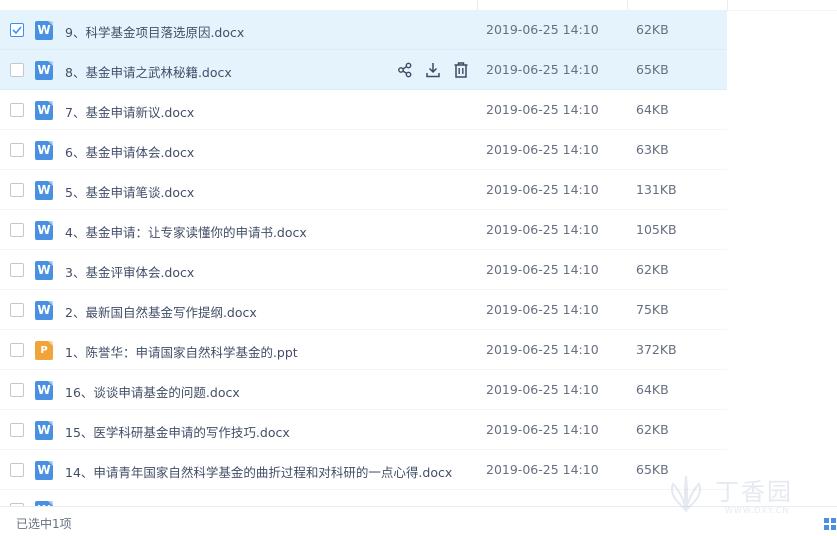  I want to click on download-icon, so click(433, 70).